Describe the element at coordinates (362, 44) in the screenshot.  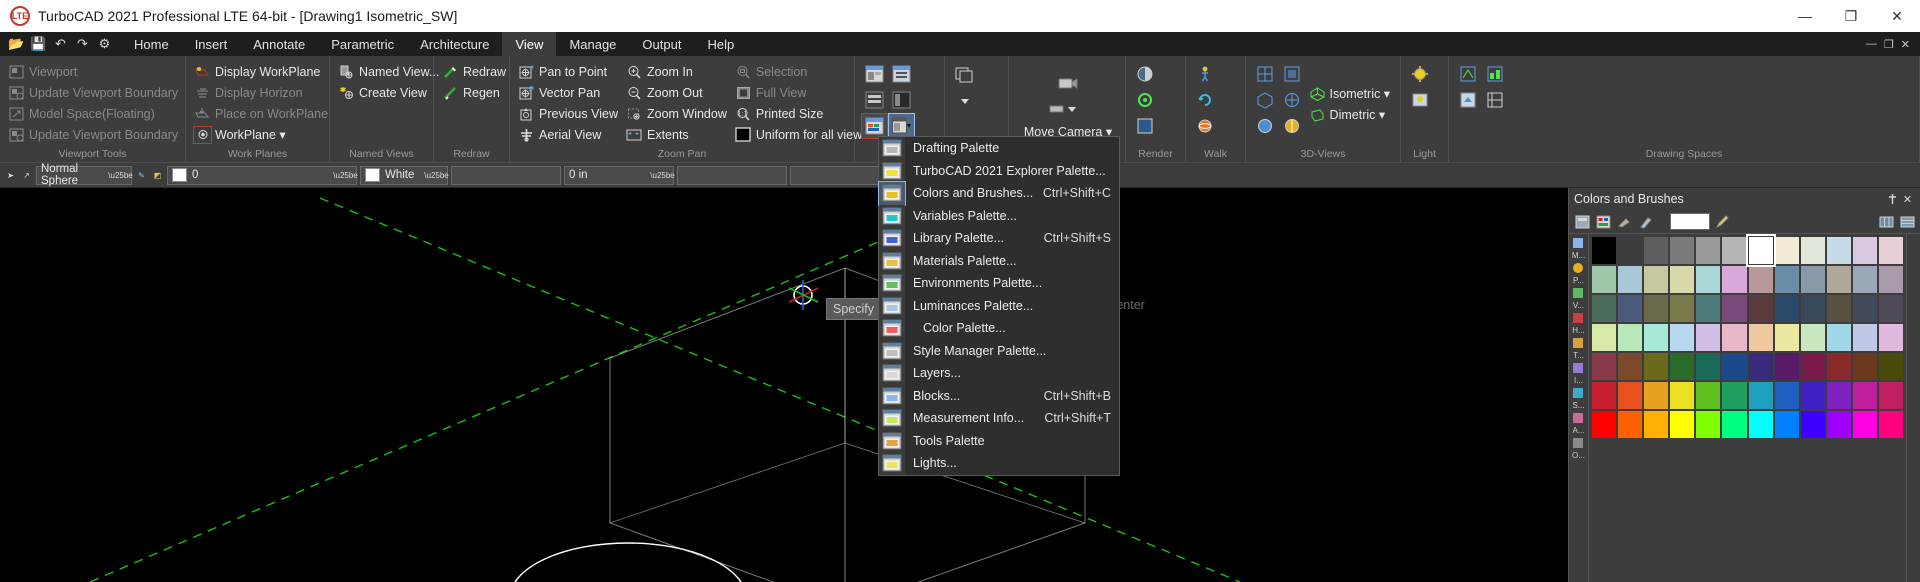
I see `tab-parametric: Parametric` at that location.